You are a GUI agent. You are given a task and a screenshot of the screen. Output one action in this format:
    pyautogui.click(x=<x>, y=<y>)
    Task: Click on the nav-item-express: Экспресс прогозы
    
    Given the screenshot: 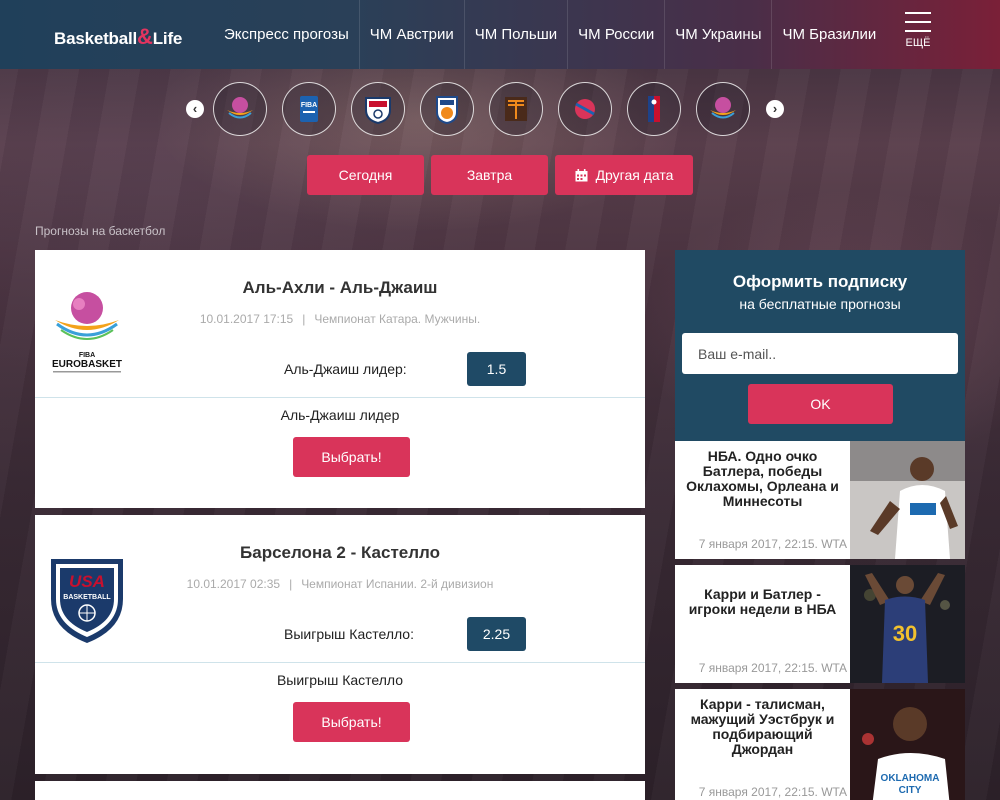 What is the action you would take?
    pyautogui.click(x=287, y=34)
    